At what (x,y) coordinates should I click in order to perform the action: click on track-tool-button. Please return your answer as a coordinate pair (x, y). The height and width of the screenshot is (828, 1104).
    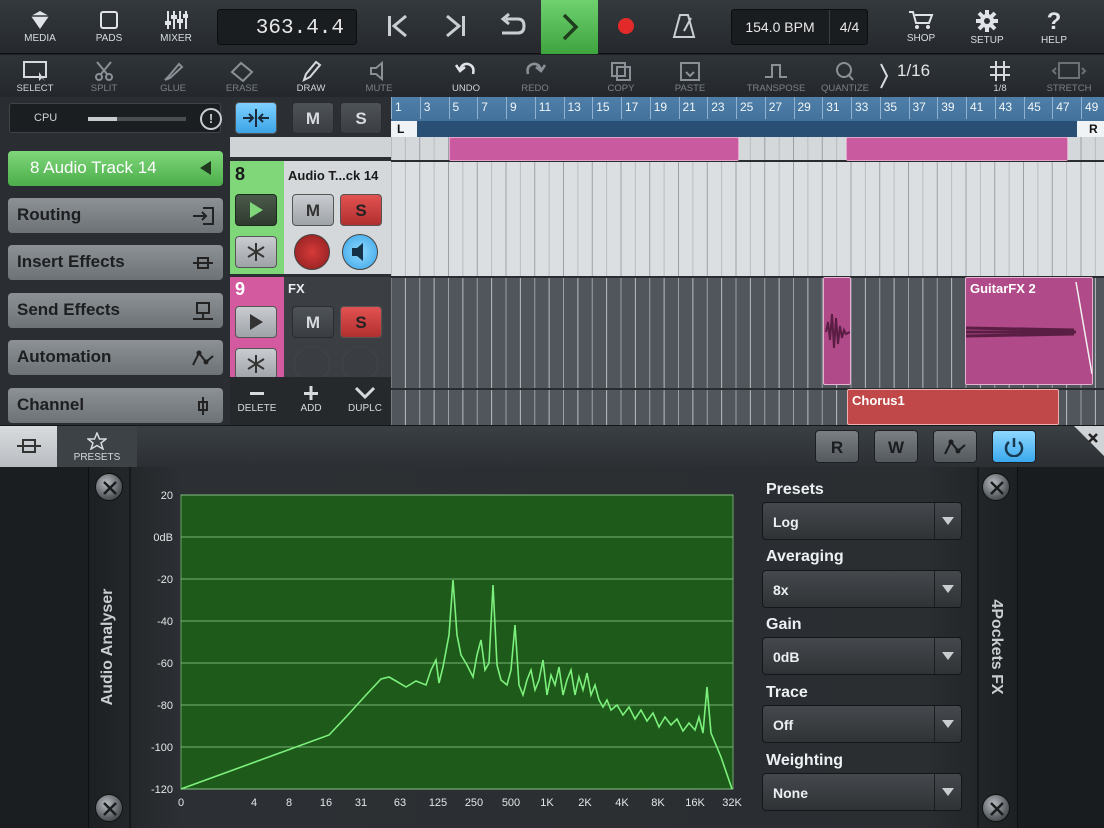
    Looking at the image, I should click on (256, 118).